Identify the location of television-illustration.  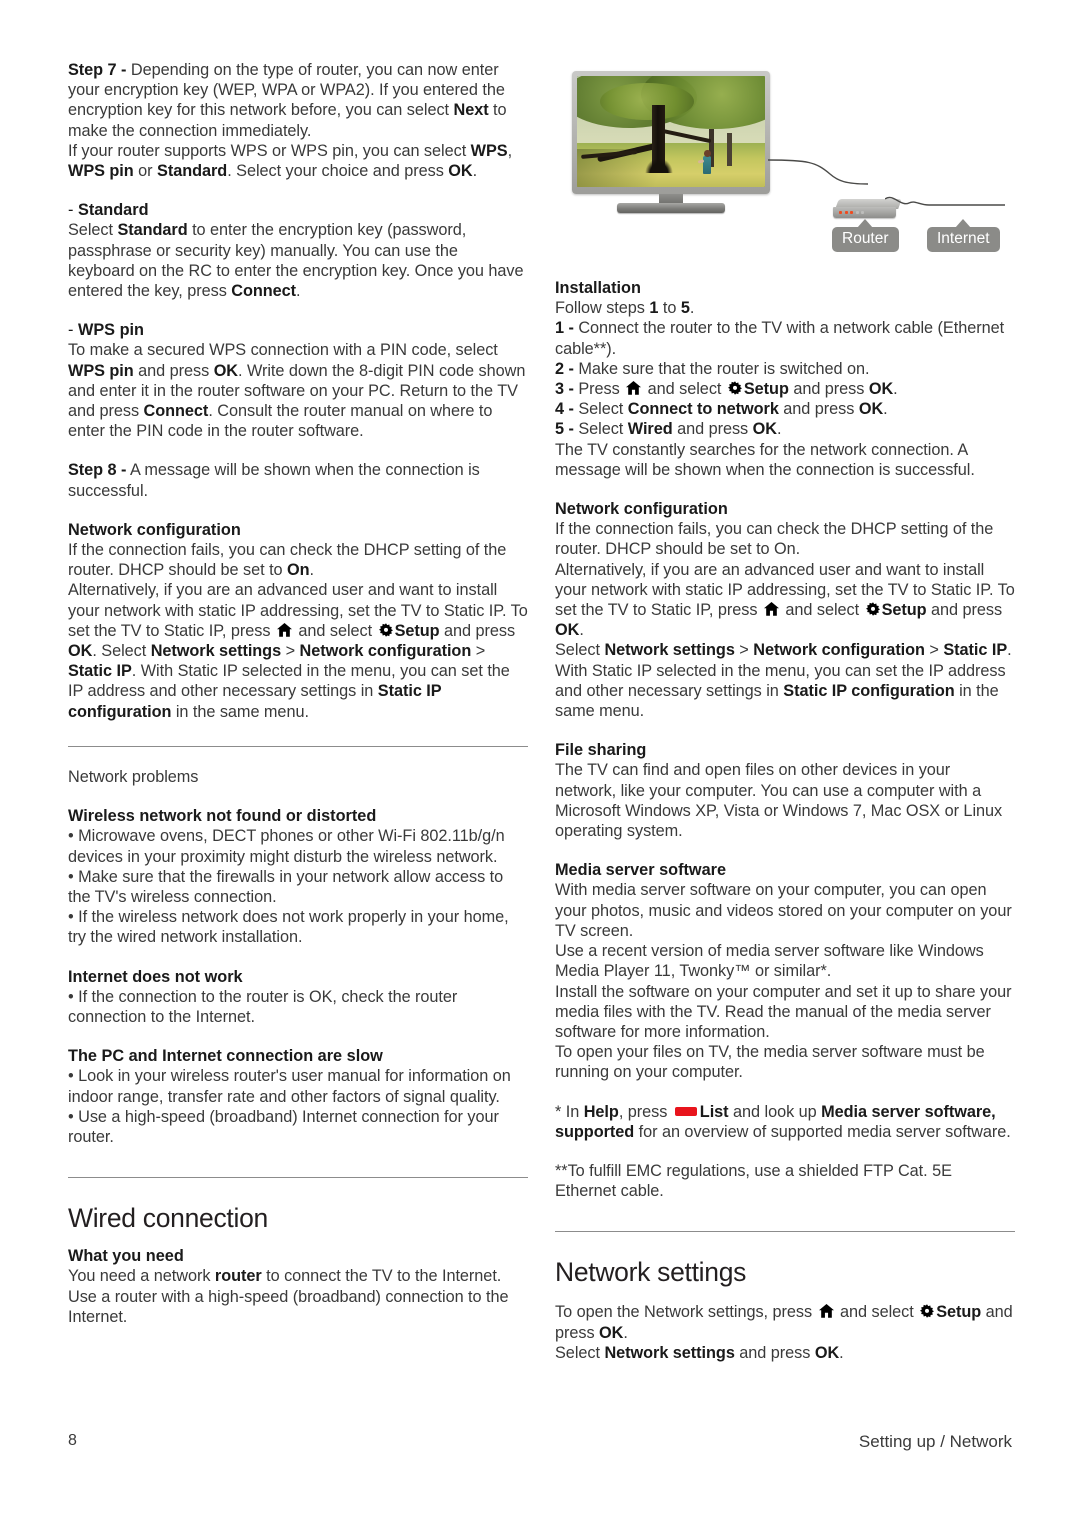
(671, 142).